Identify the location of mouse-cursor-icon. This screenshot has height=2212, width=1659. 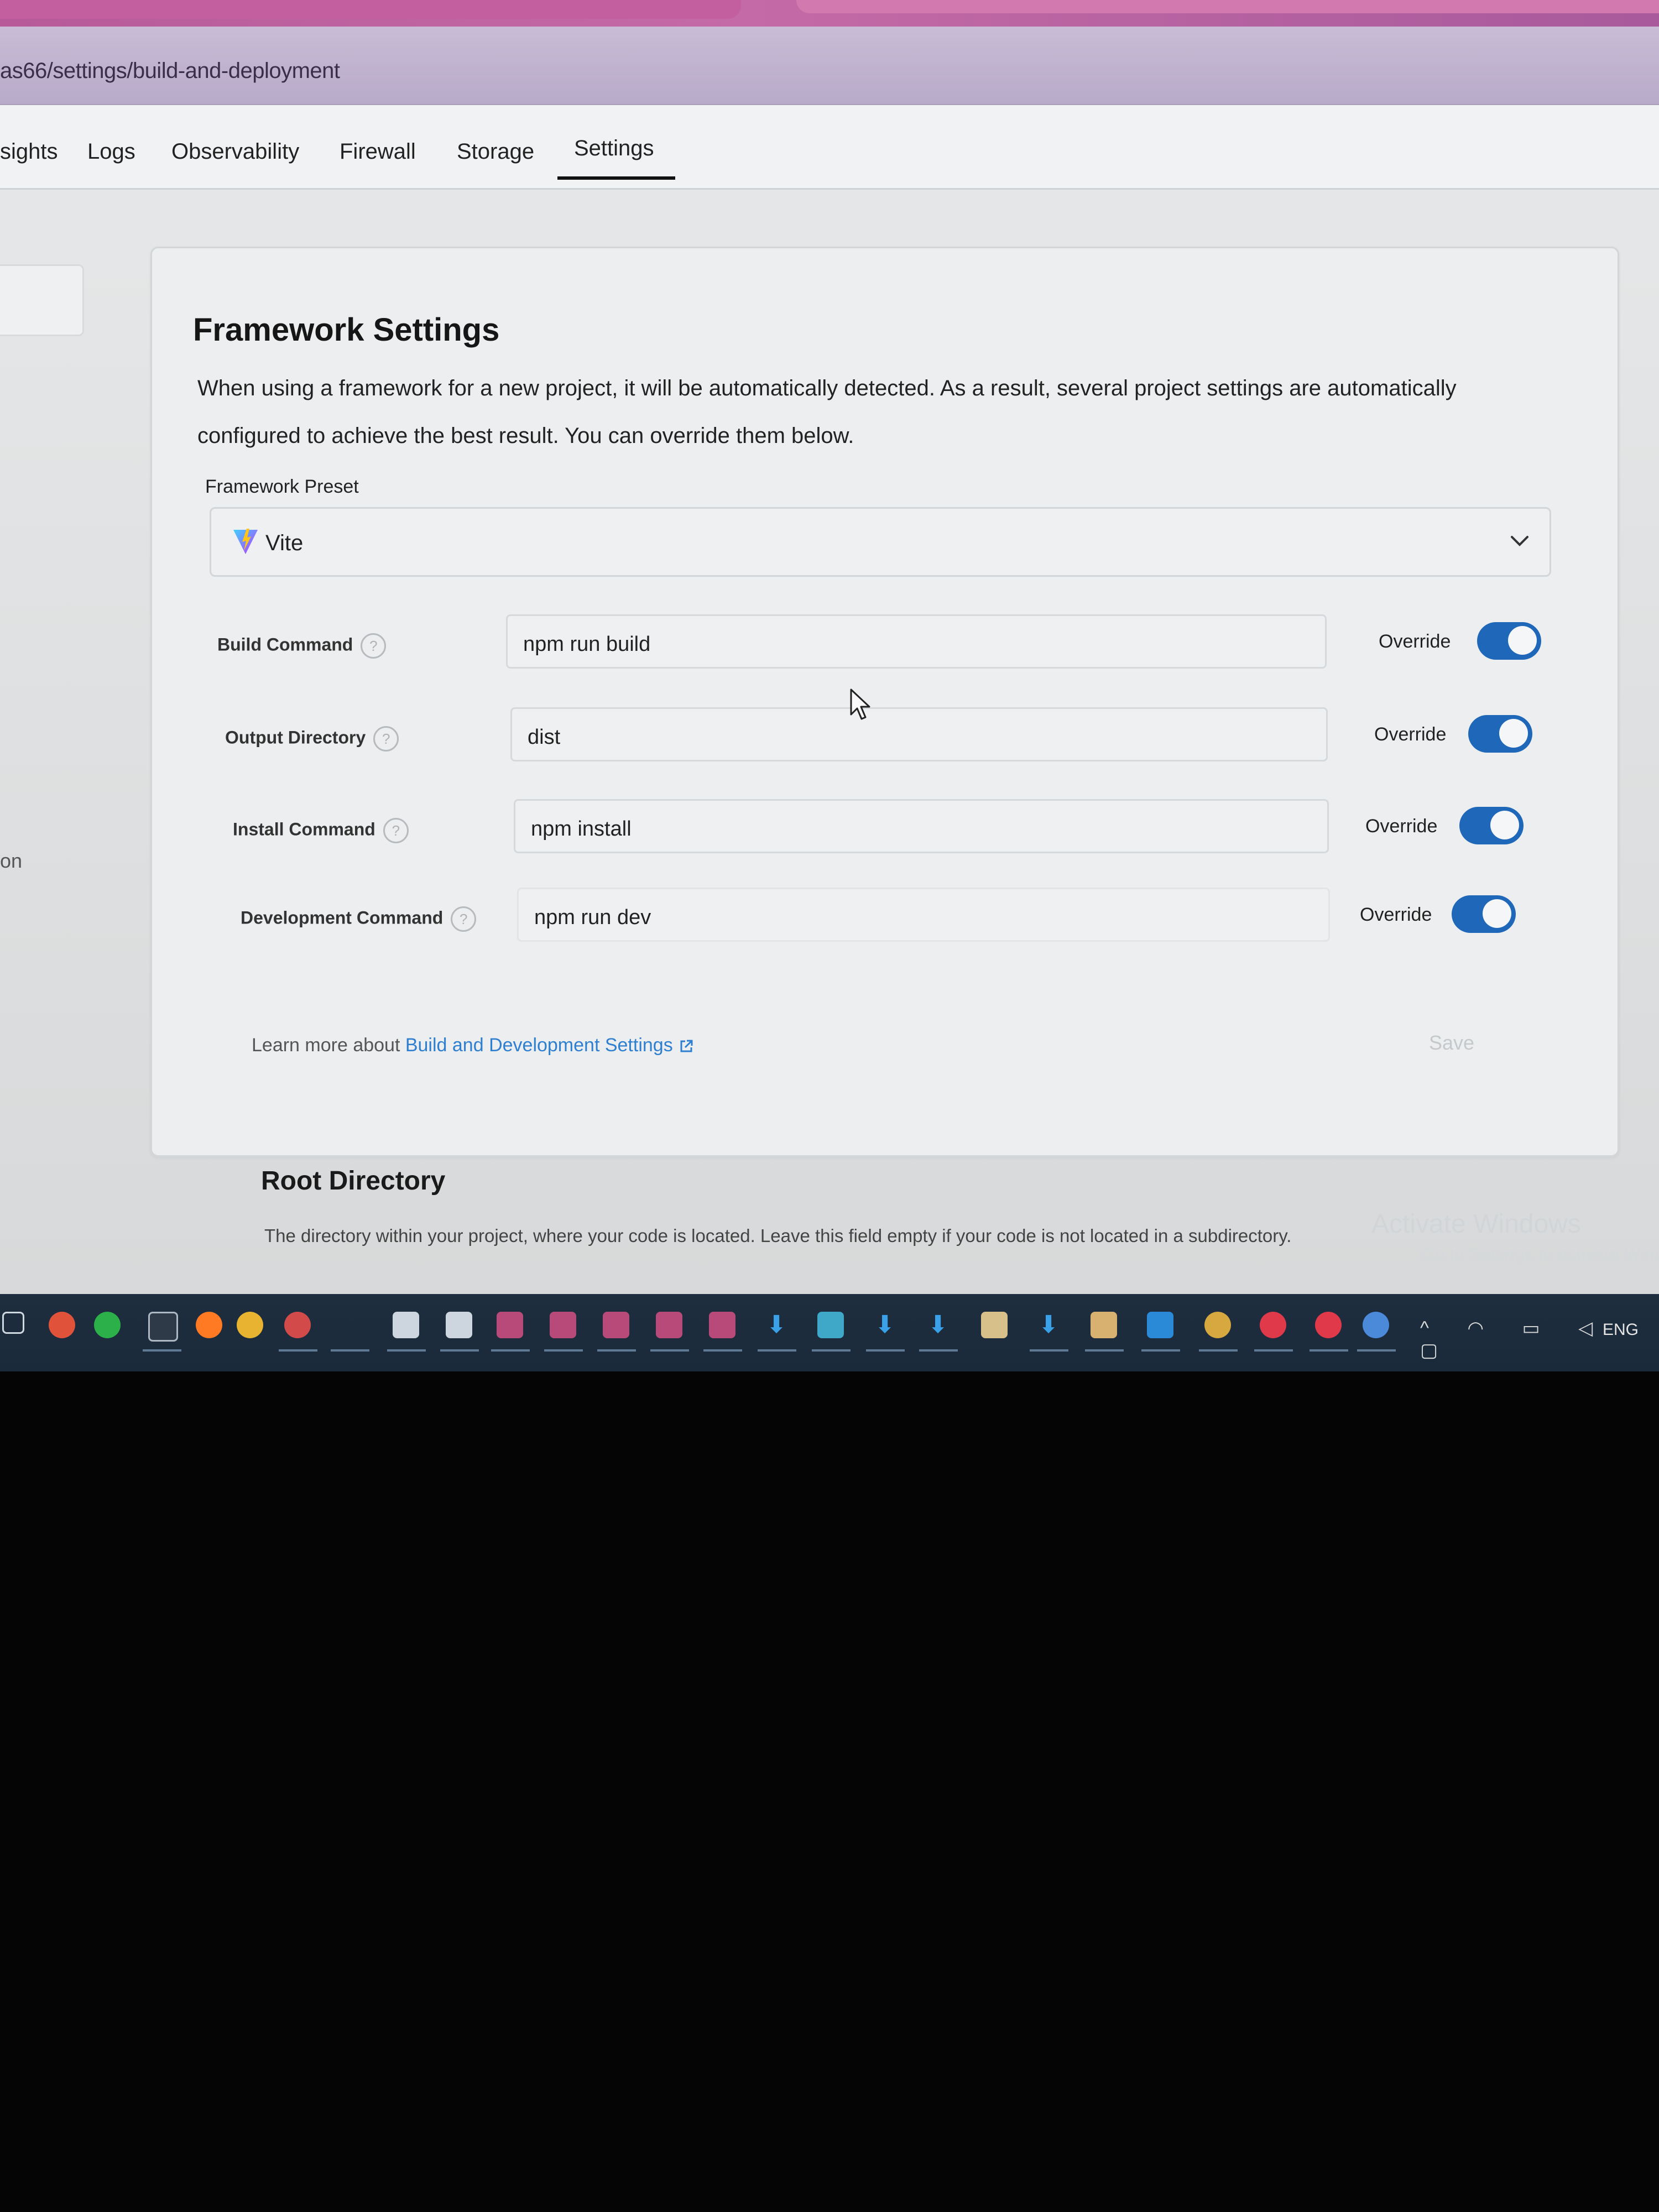
(860, 704).